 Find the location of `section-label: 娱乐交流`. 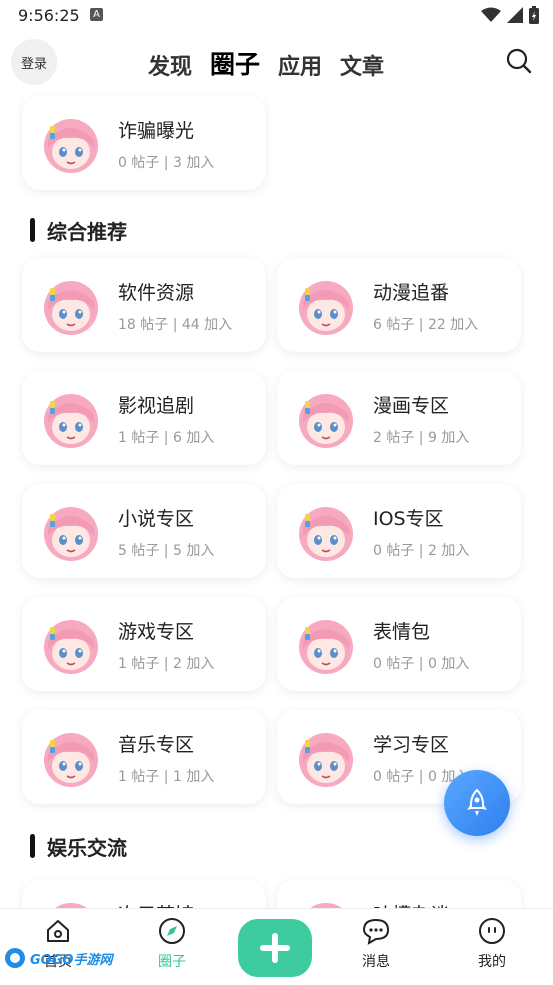

section-label: 娱乐交流 is located at coordinates (87, 847).